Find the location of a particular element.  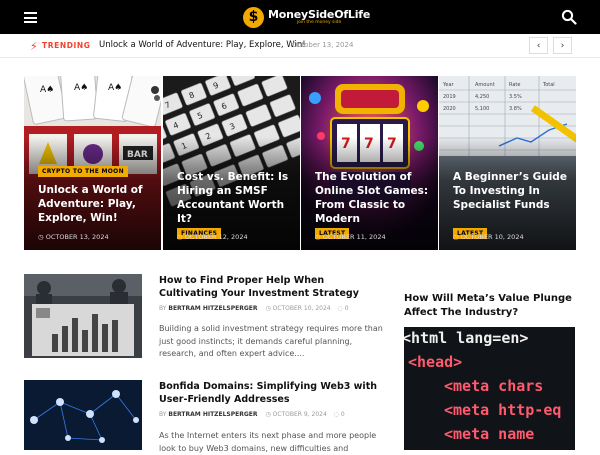

article-date: ◷ OCTOBER 10, 2024 is located at coordinates (297, 308).